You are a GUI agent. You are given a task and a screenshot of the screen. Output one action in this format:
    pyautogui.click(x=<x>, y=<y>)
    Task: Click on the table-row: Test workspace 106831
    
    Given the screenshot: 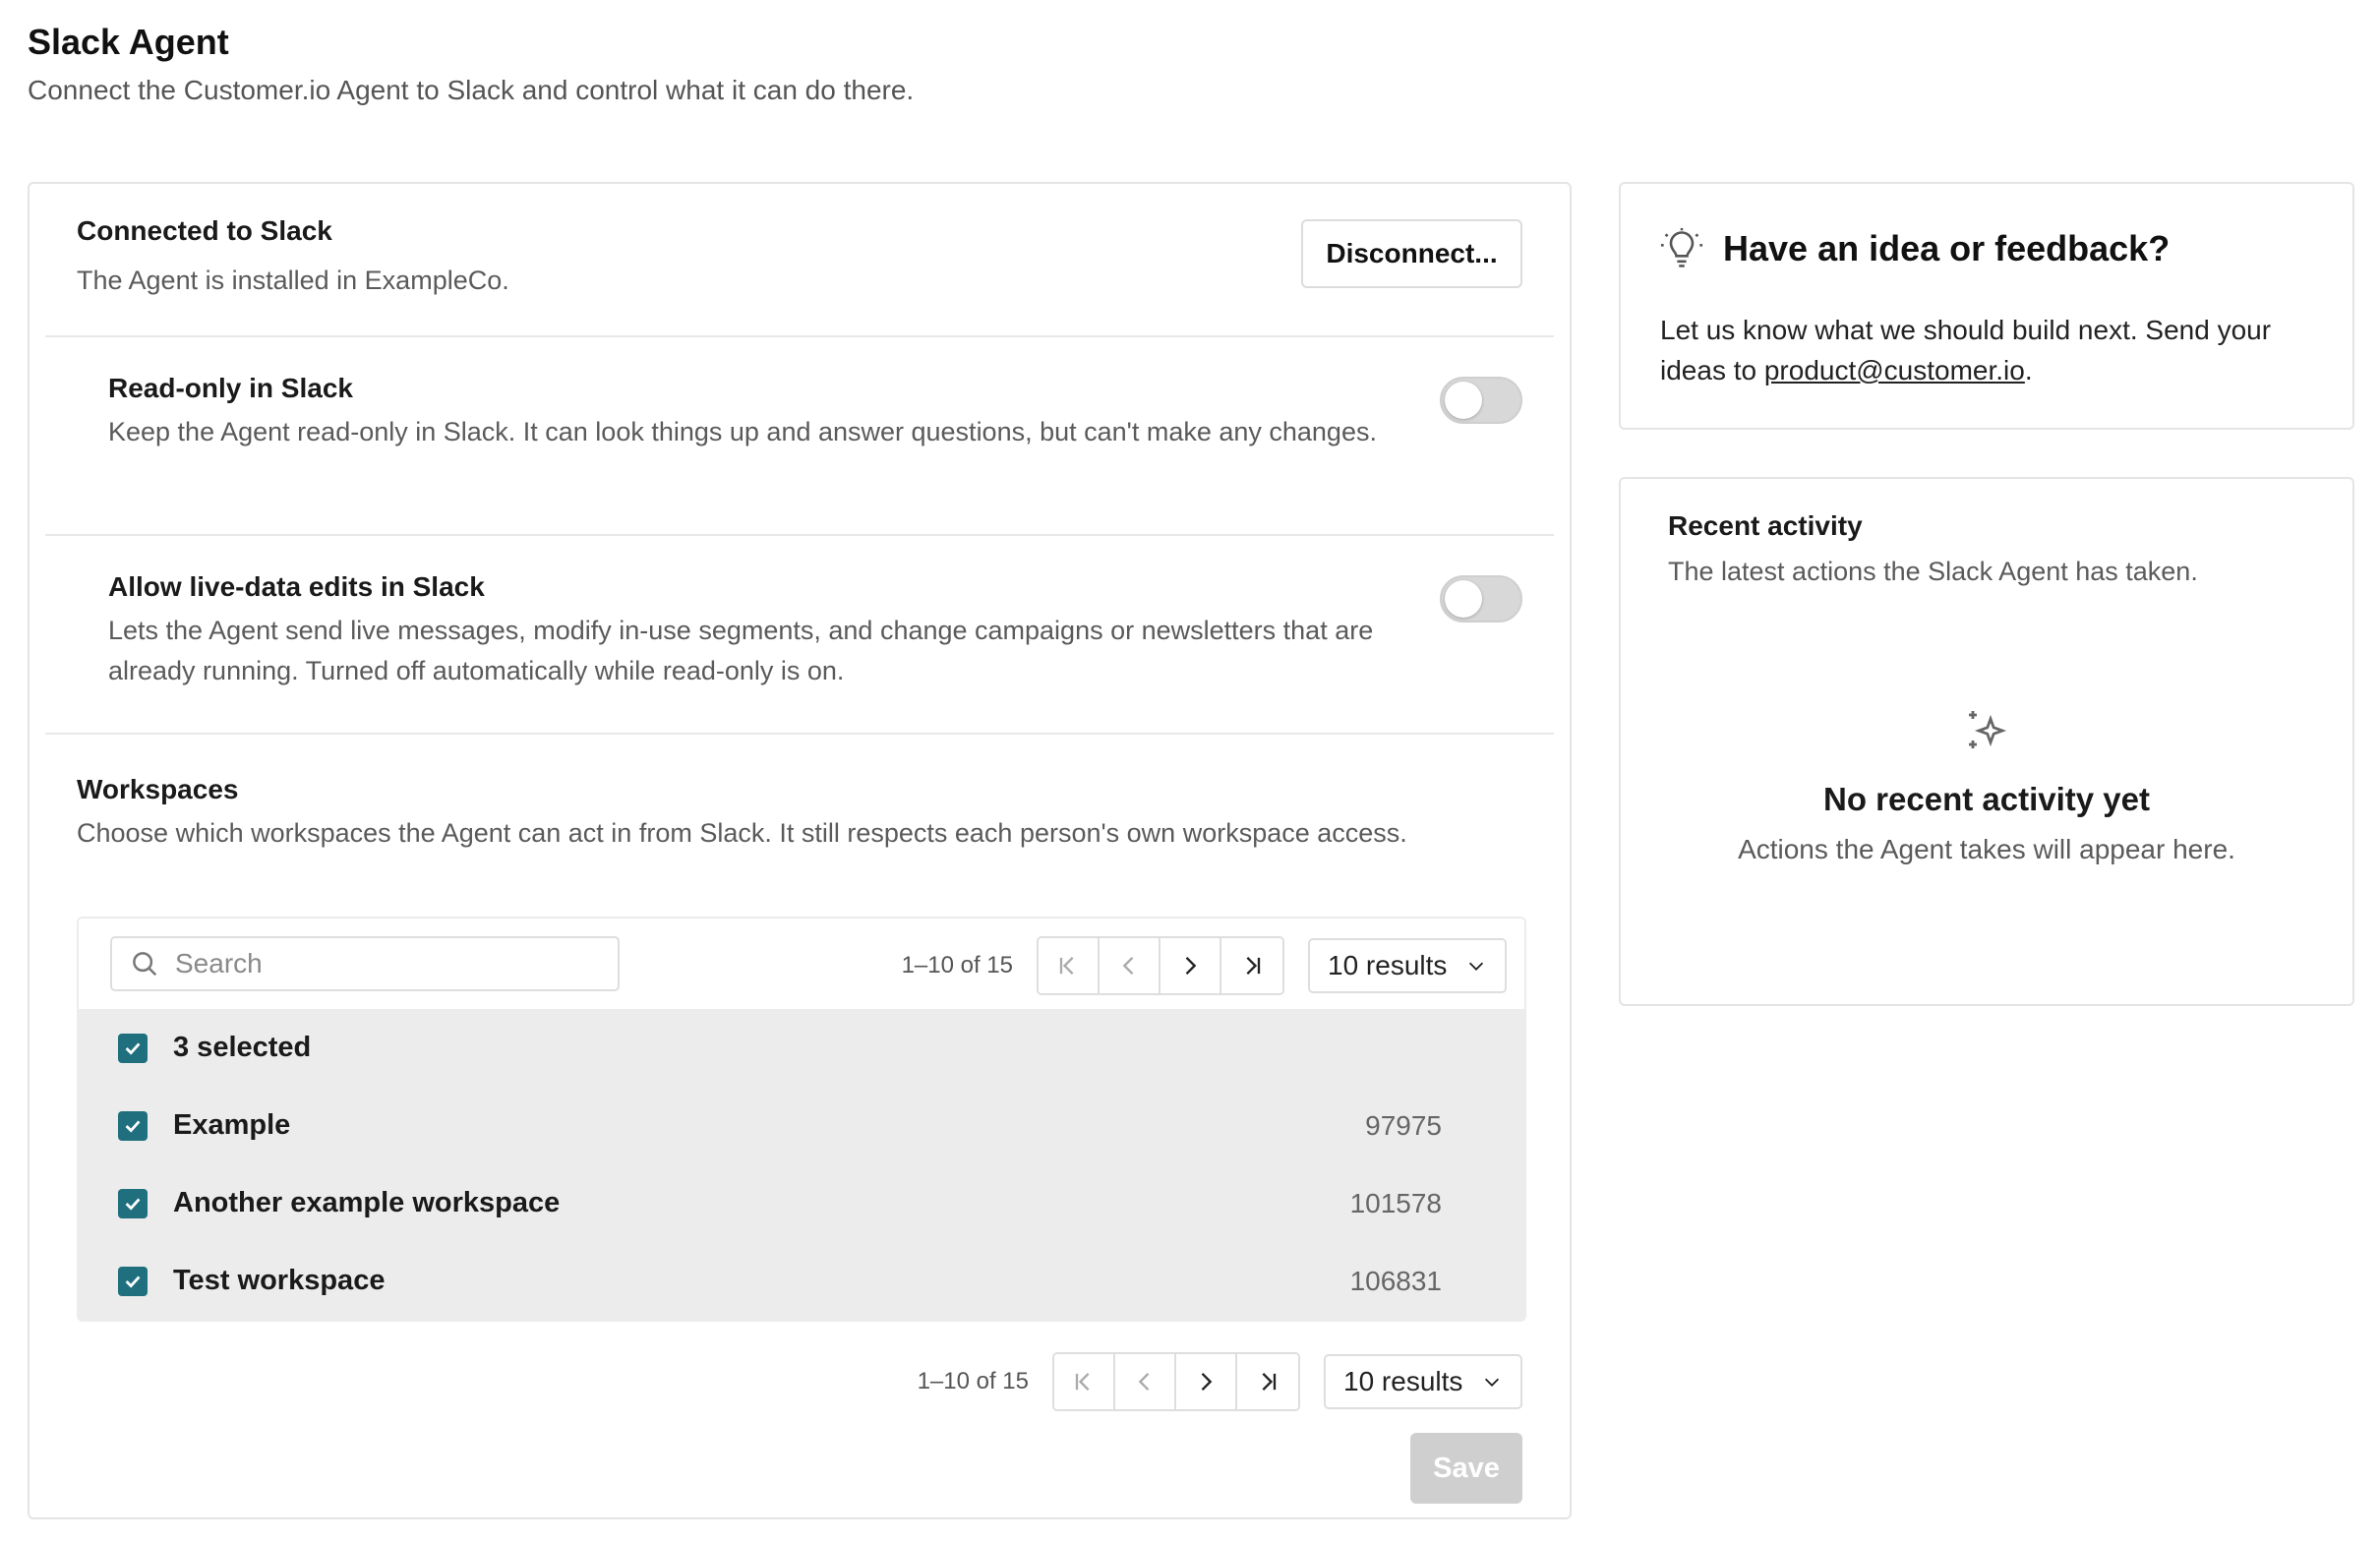 What is the action you would take?
    pyautogui.click(x=801, y=1281)
    